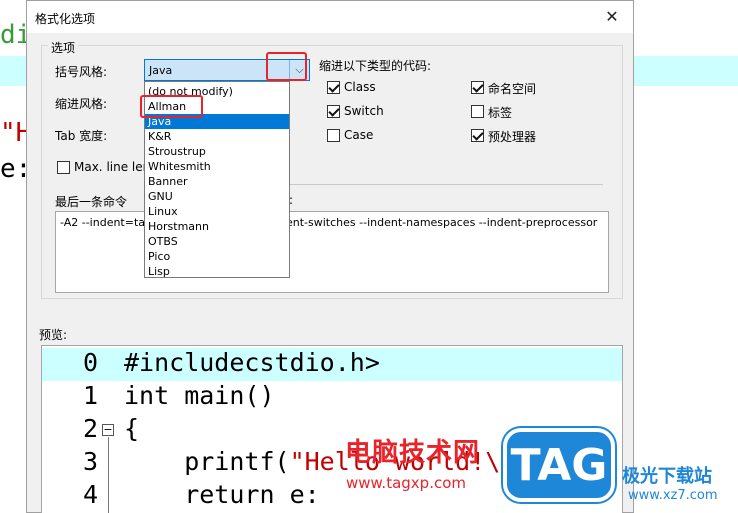 The height and width of the screenshot is (513, 738). Describe the element at coordinates (333, 111) in the screenshot. I see `indent-switch-checkbox` at that location.